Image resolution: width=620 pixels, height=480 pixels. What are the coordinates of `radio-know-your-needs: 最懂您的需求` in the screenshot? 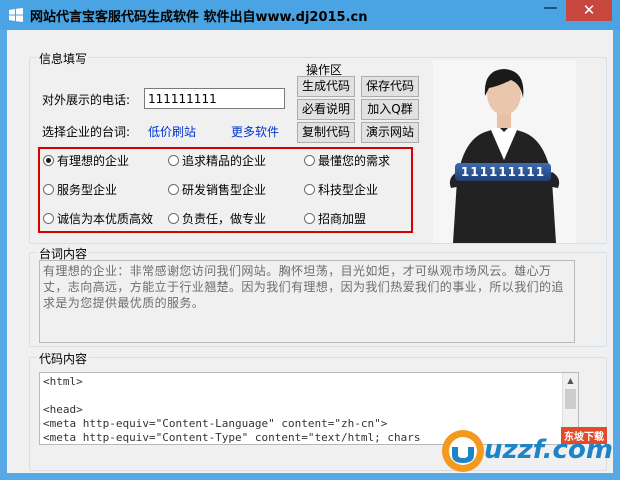 It's located at (347, 160).